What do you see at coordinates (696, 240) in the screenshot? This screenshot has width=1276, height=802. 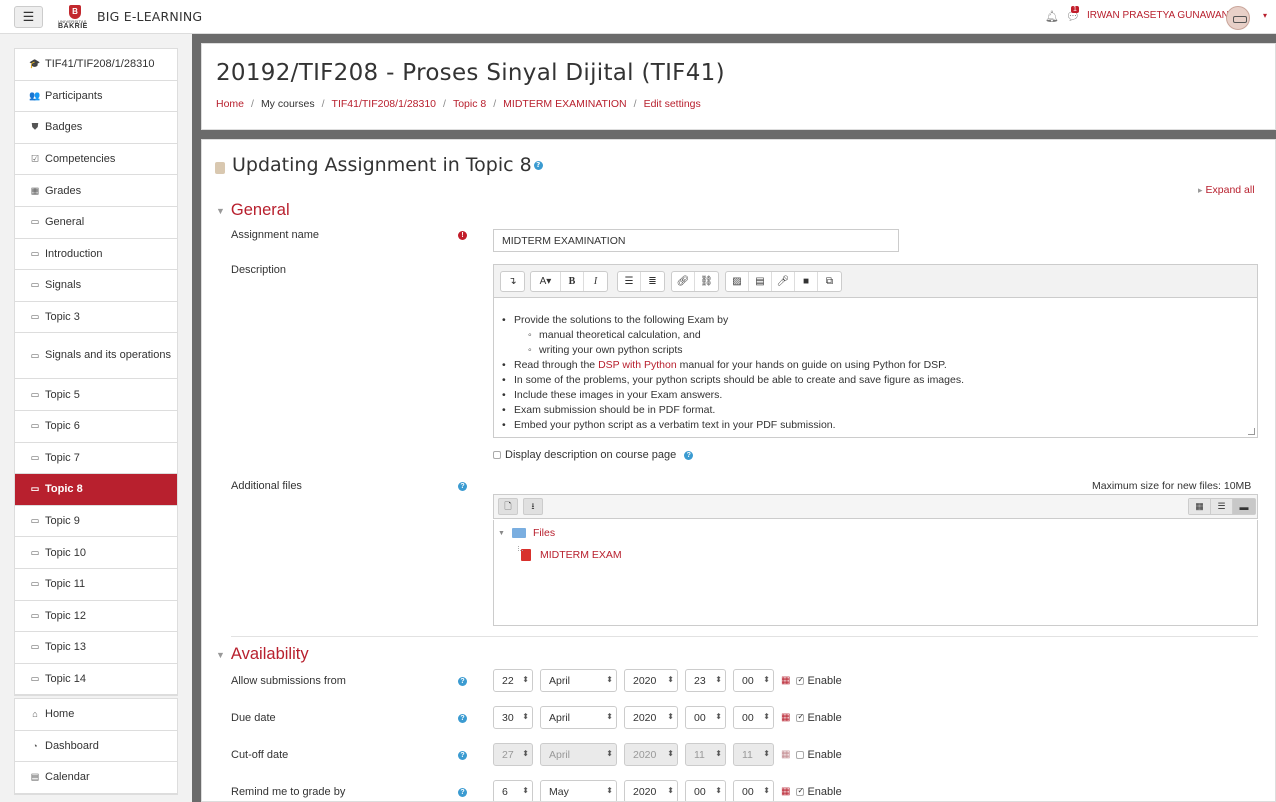 I see `assignment-name-input: MIDTERM EXAMINATION` at bounding box center [696, 240].